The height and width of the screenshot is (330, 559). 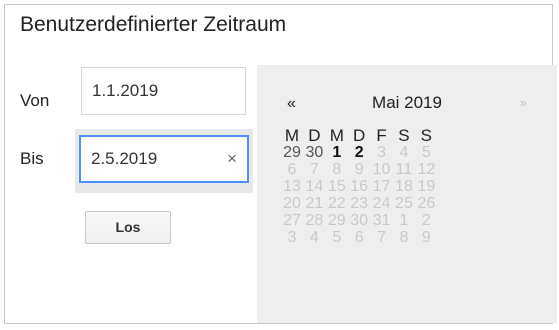 What do you see at coordinates (404, 203) in the screenshot?
I see `calendar-day: 25` at bounding box center [404, 203].